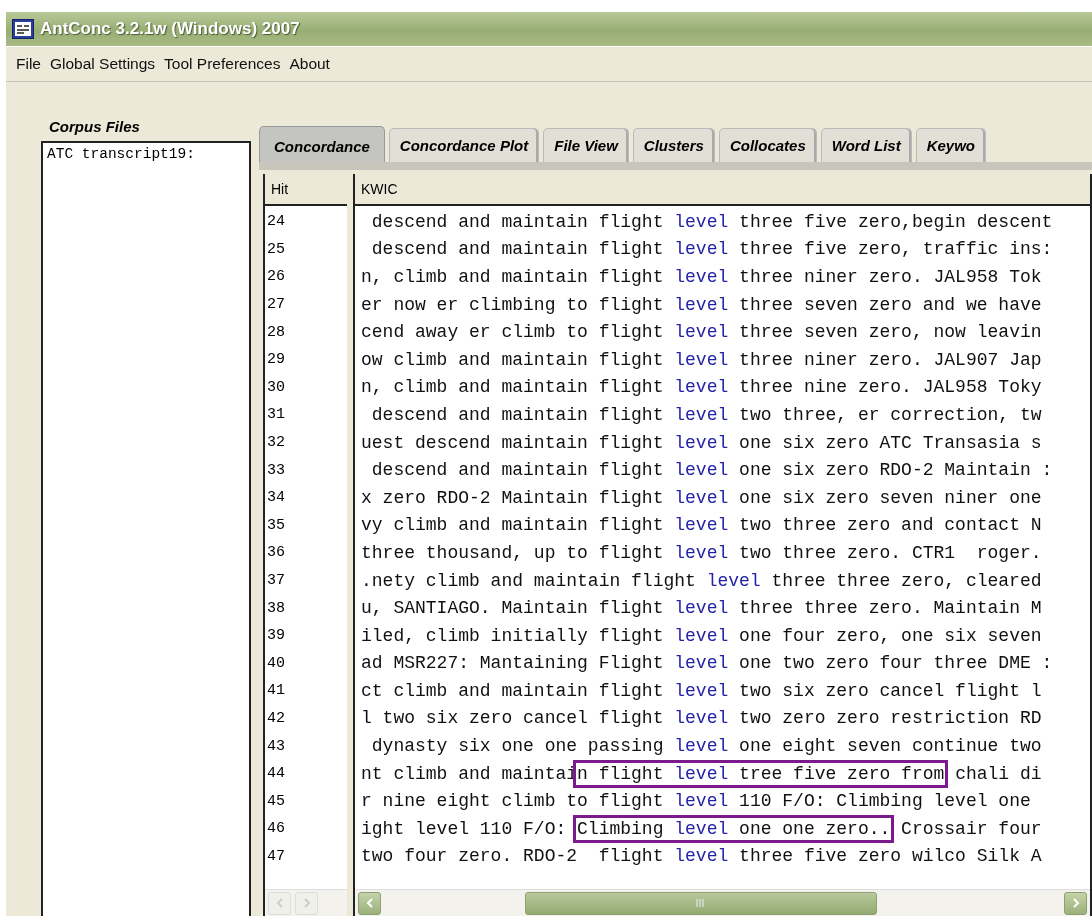 The width and height of the screenshot is (1092, 916). What do you see at coordinates (276, 360) in the screenshot?
I see `hit-number: 29` at bounding box center [276, 360].